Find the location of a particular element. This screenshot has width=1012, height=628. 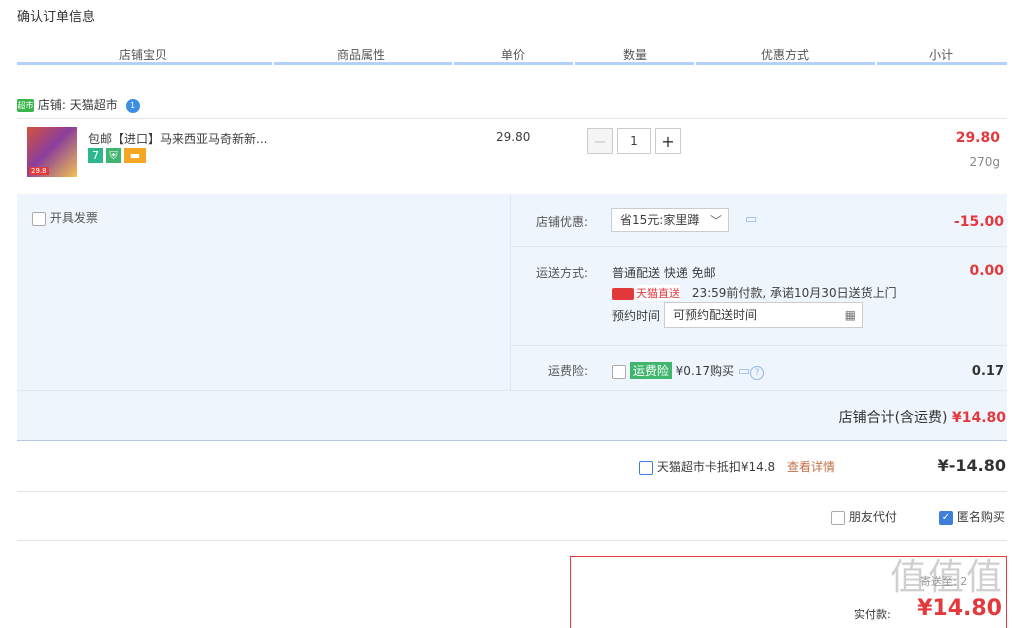

shop-discount-amount: -15.00 is located at coordinates (978, 222).